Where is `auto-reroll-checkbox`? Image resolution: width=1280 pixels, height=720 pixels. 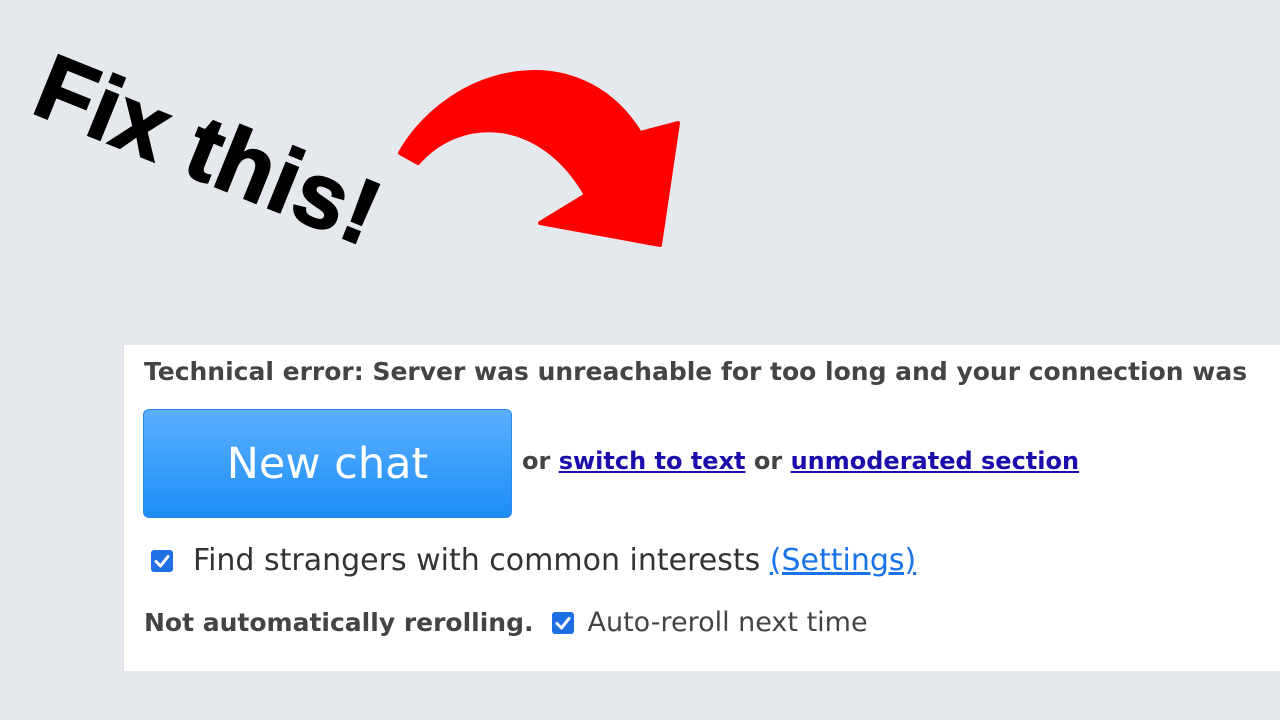 auto-reroll-checkbox is located at coordinates (562, 622).